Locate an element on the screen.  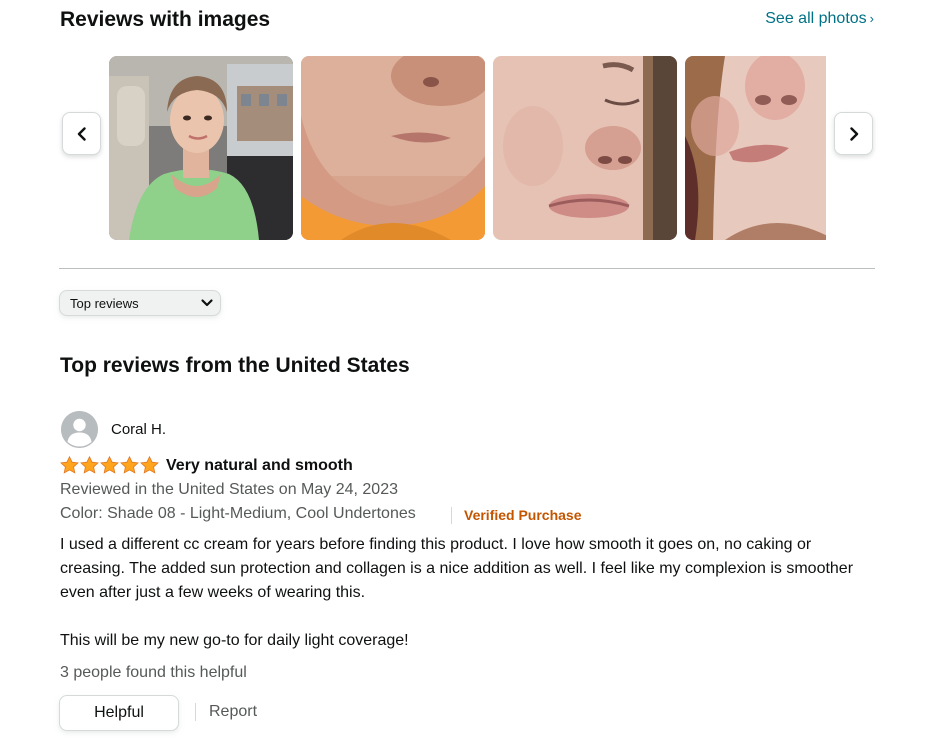
carousel-next-button is located at coordinates (853, 133).